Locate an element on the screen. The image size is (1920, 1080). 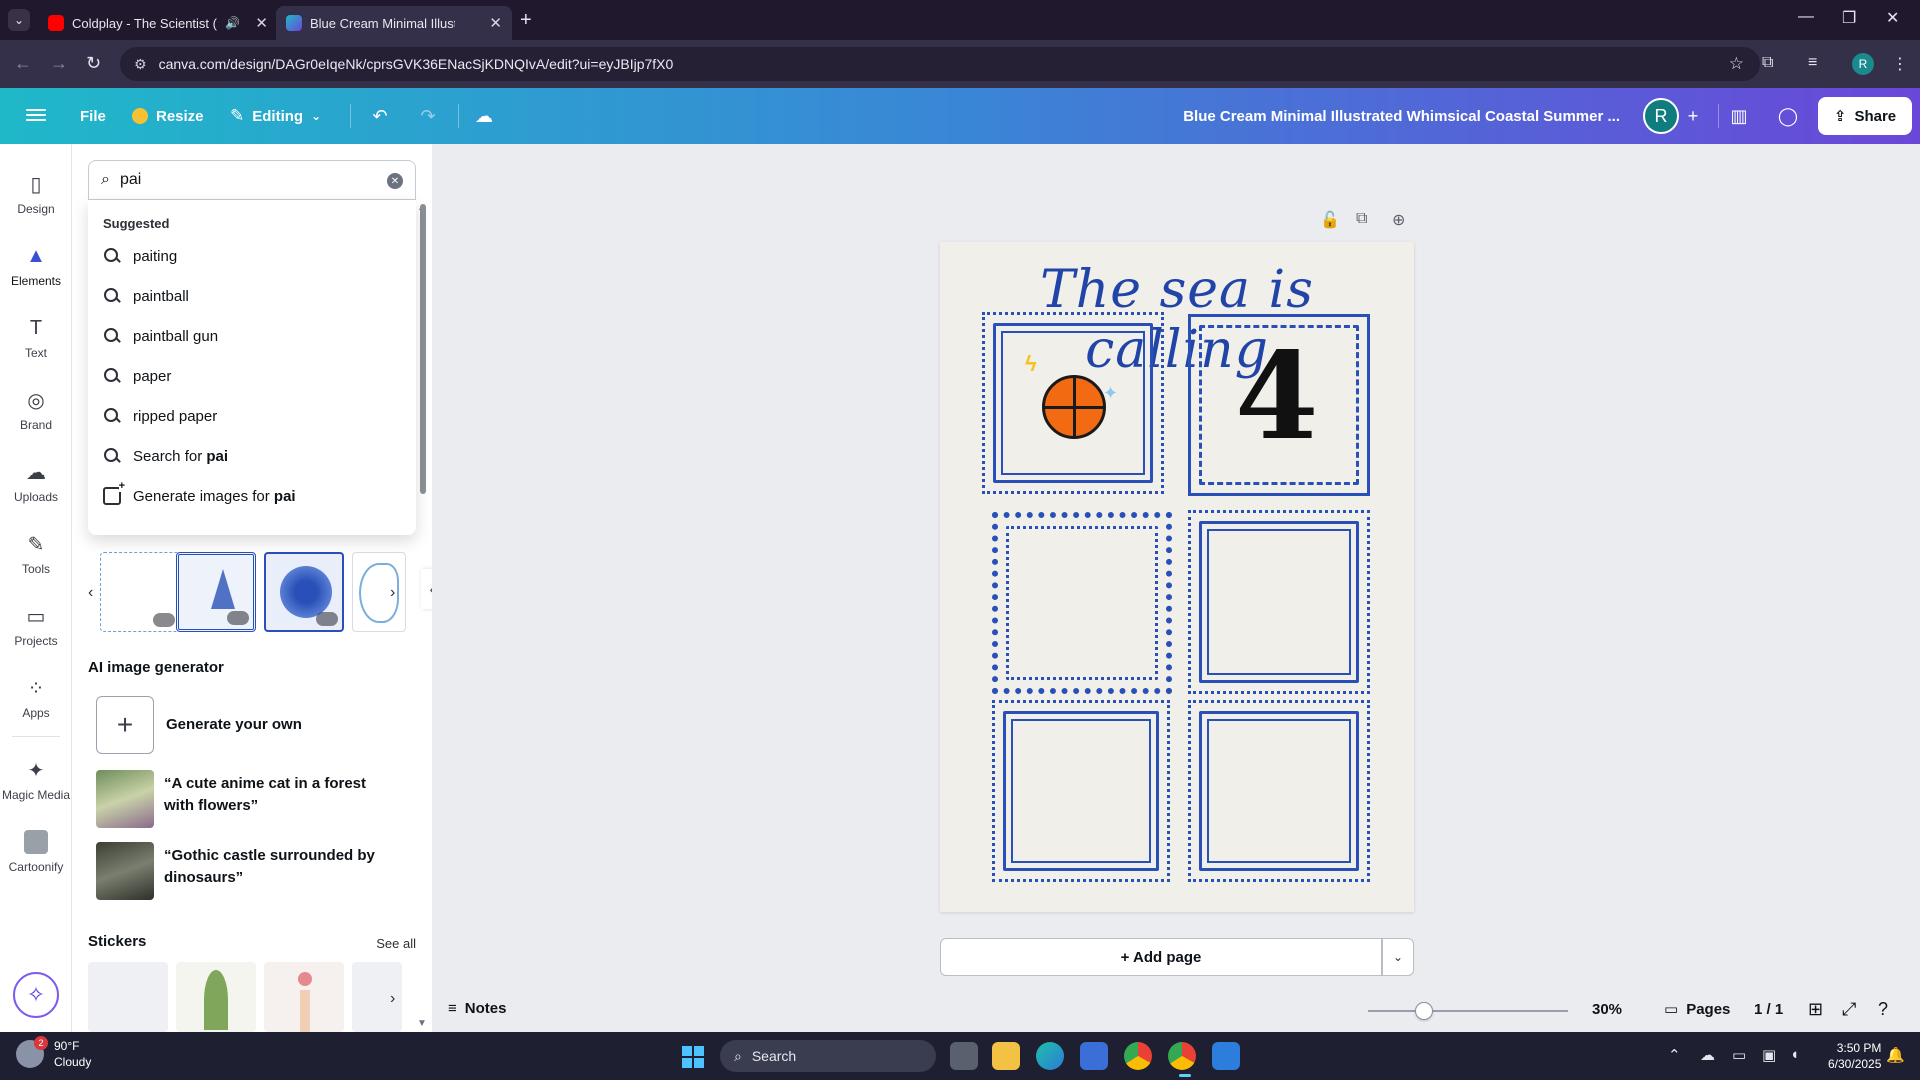
bookmark-star-icon: ☆ is located at coordinates (1736, 64).